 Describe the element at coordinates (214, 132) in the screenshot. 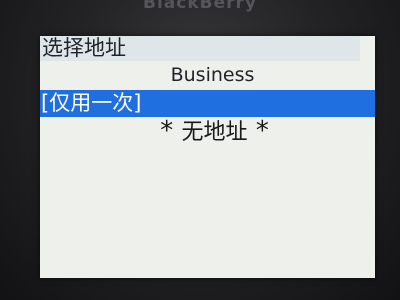

I see `option-no-address-label: 无地址` at that location.